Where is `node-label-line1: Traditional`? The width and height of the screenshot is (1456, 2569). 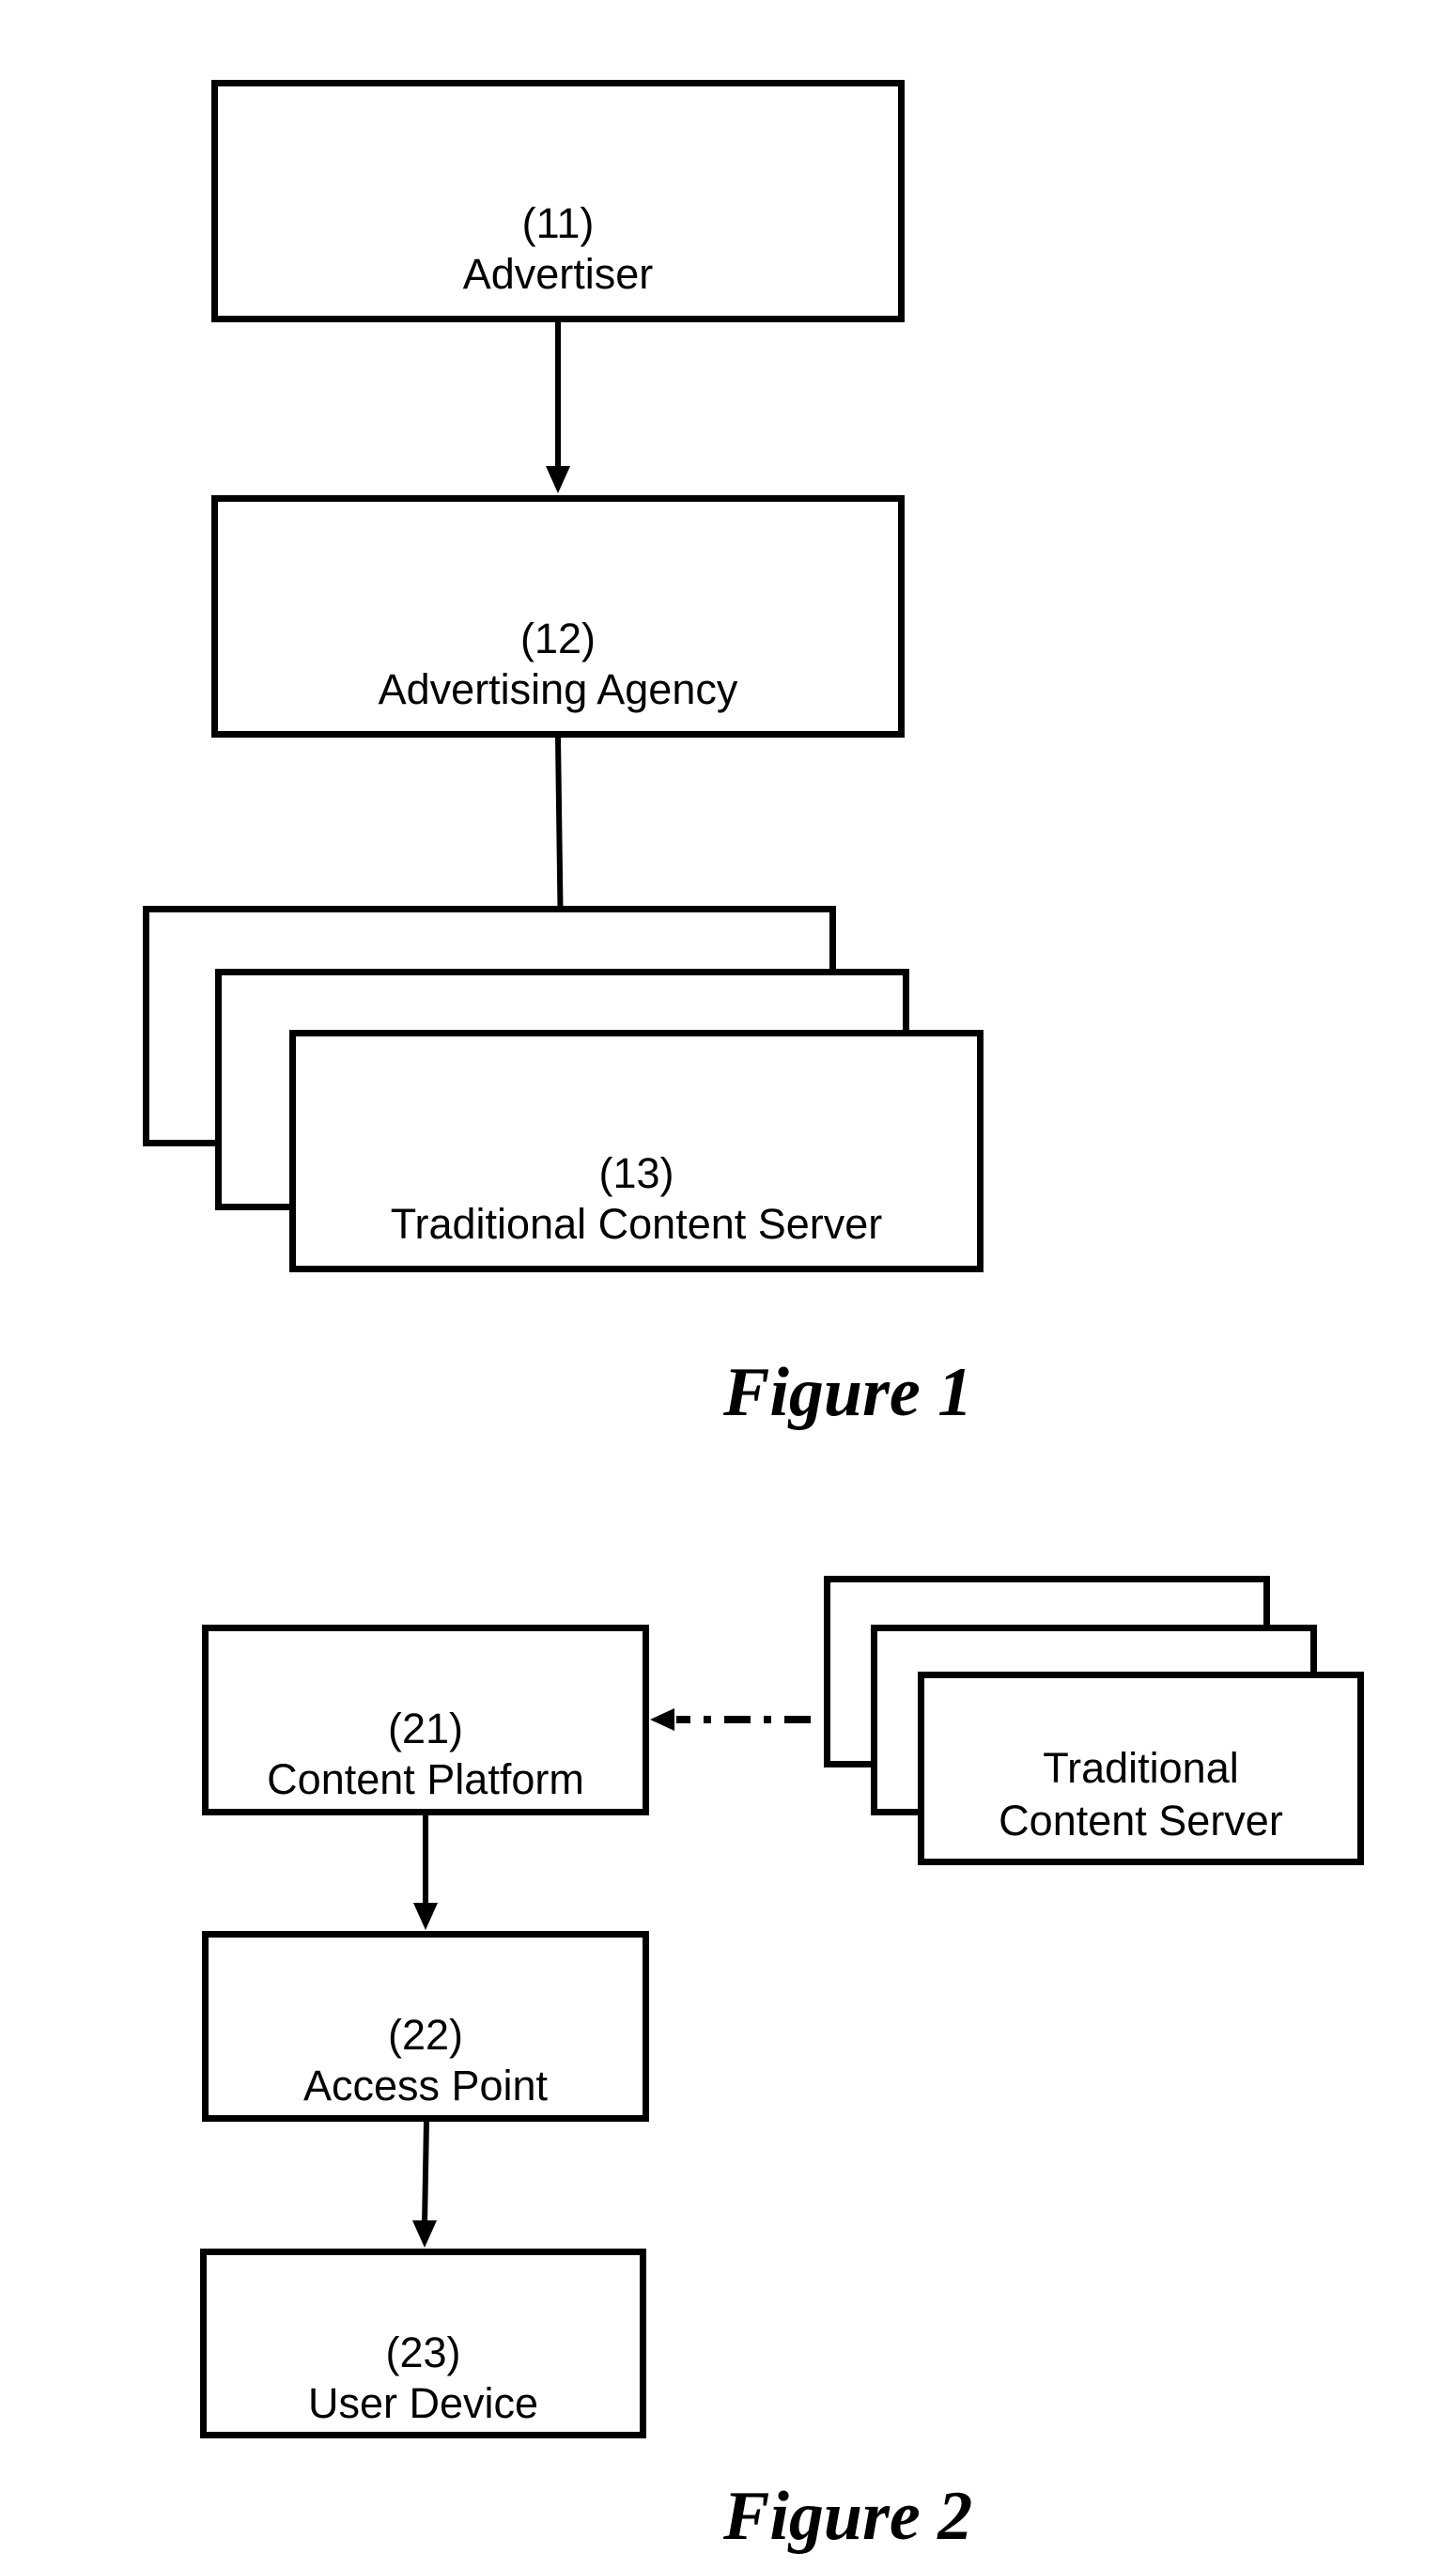 node-label-line1: Traditional is located at coordinates (1141, 1768).